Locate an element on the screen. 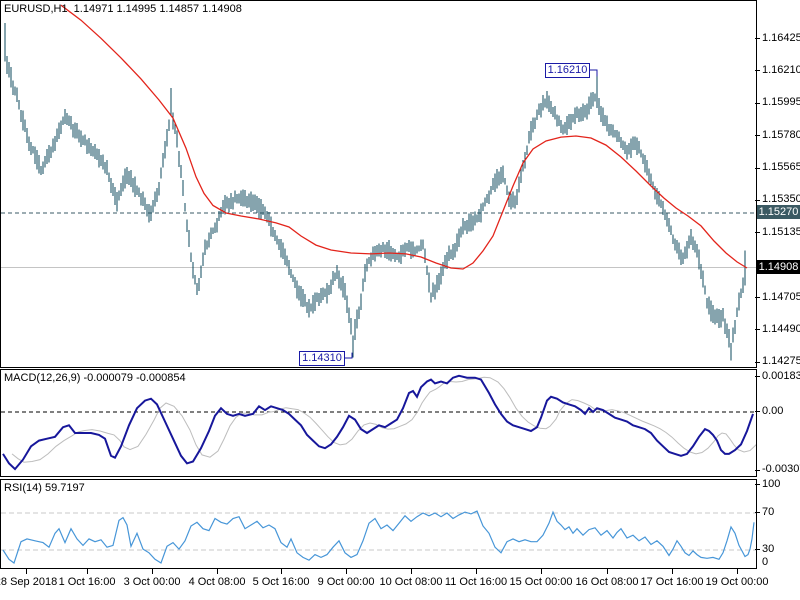 Image resolution: width=800 pixels, height=600 pixels. macd-axis-label: -0.003076 is located at coordinates (781, 469).